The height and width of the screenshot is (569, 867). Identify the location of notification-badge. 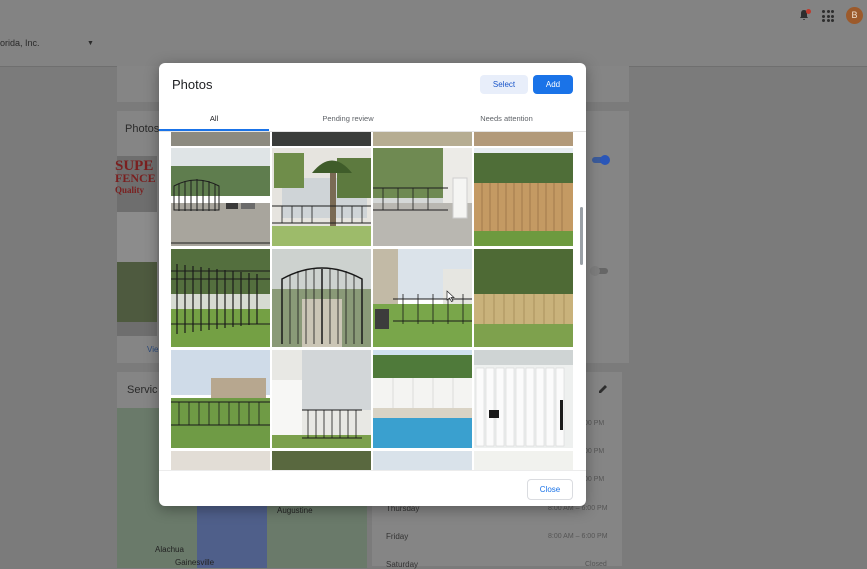
(808, 11).